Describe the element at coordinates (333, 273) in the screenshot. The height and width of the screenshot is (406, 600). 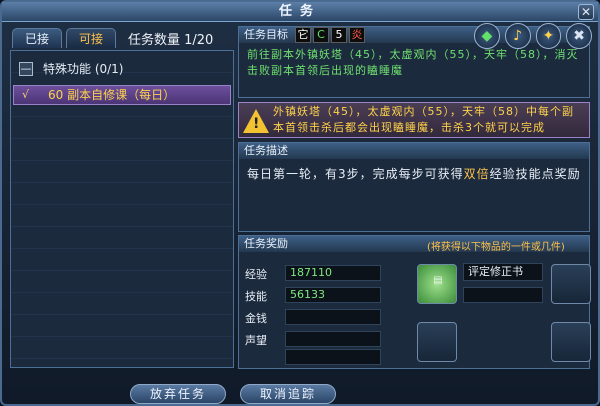
I see `reward-value: 187110` at that location.